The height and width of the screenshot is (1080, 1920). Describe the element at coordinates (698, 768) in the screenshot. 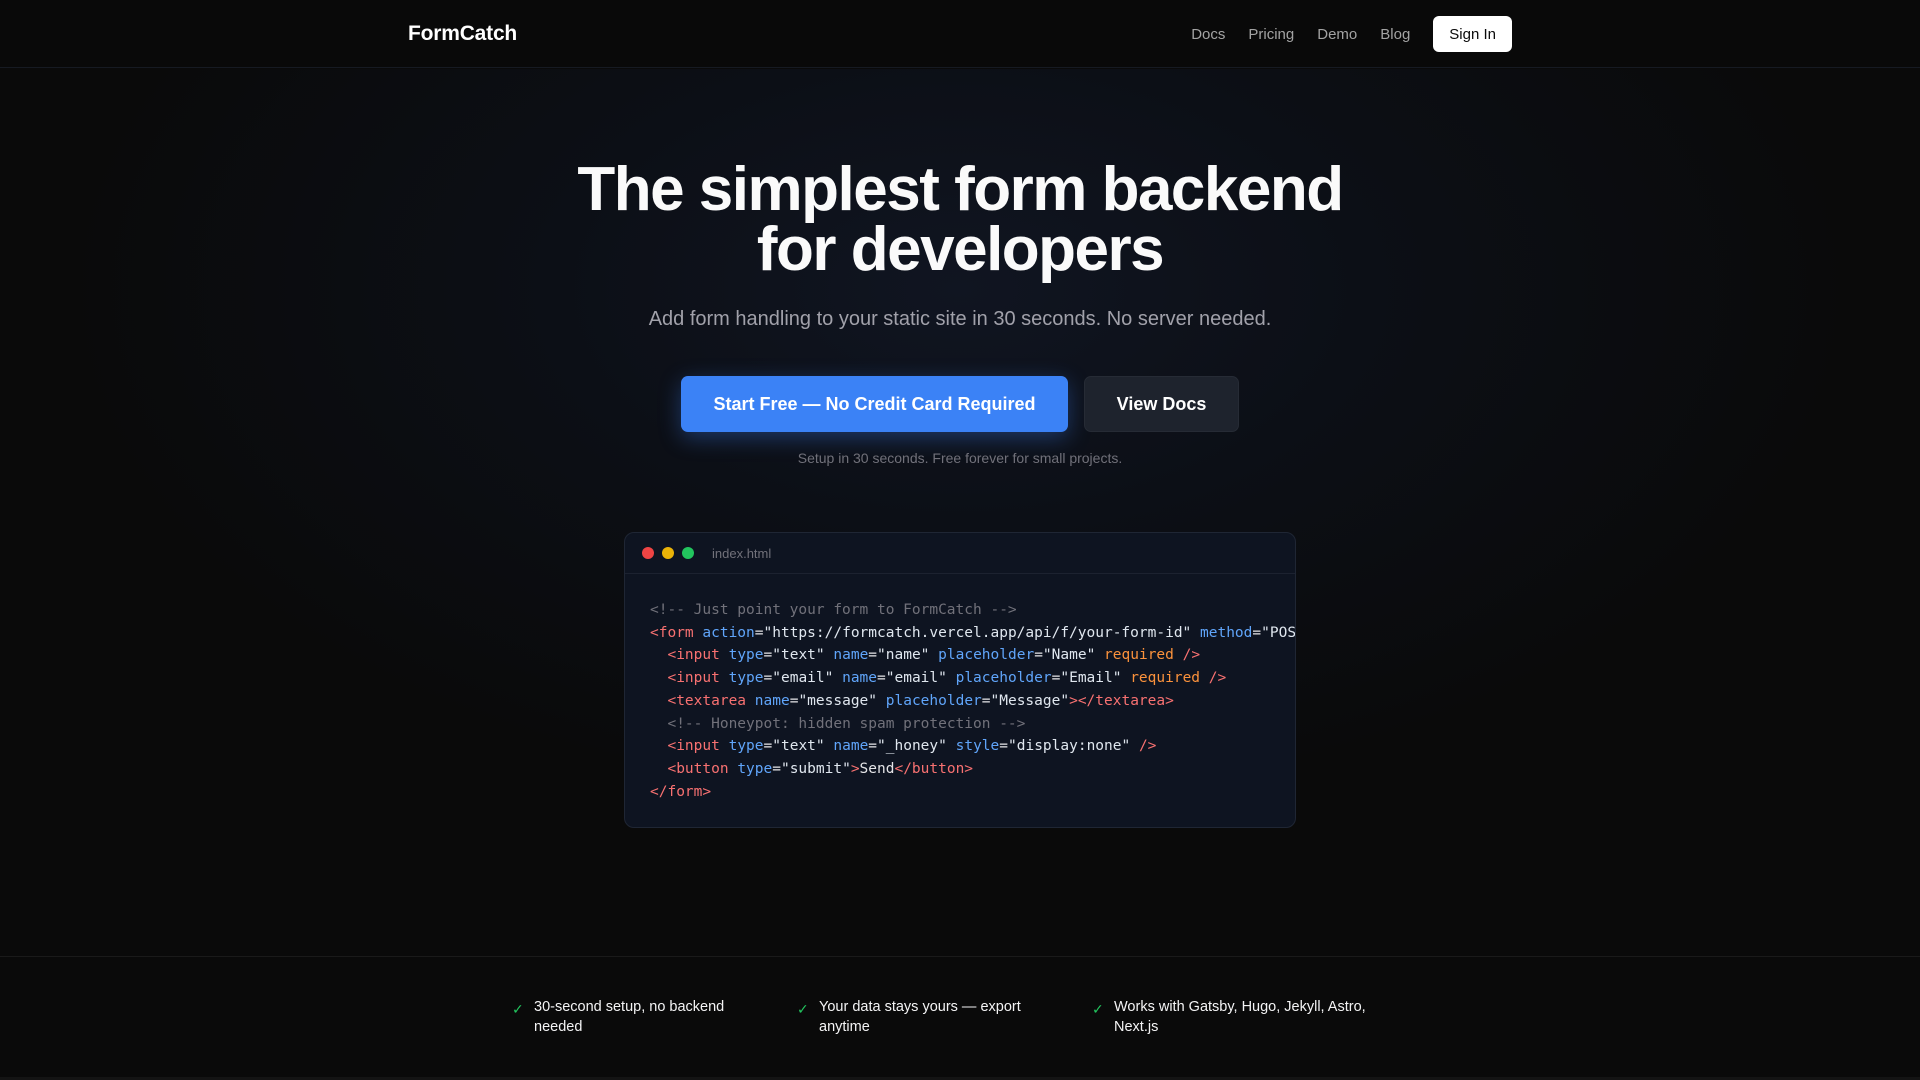

I see `code-token: <button` at that location.